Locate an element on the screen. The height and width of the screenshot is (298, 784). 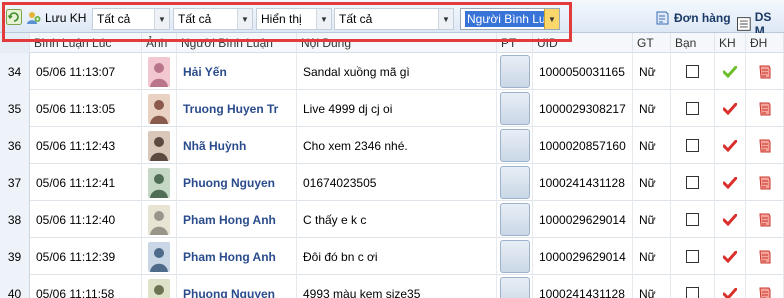
refresh-icon is located at coordinates (14, 17).